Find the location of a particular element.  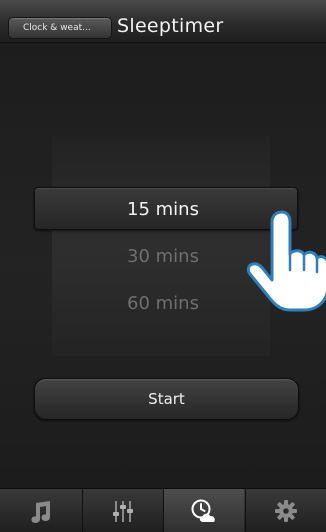

music-note-icon is located at coordinates (40, 512).